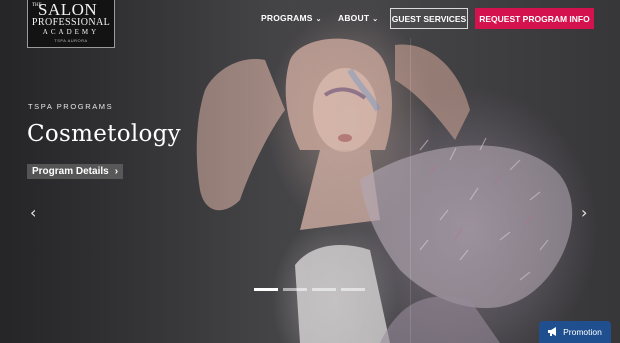  Describe the element at coordinates (71, 40) in the screenshot. I see `logo-location: TSPA AURORA` at that location.